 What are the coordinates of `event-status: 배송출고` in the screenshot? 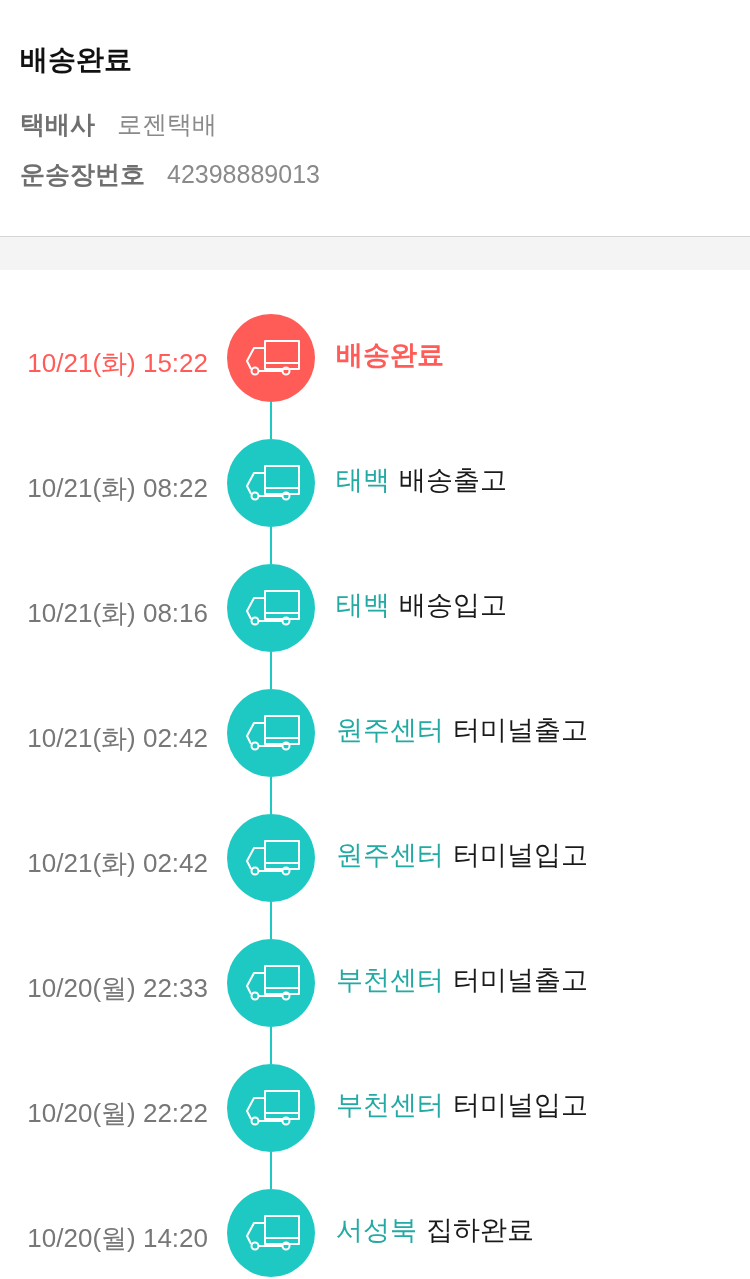 It's located at (453, 480).